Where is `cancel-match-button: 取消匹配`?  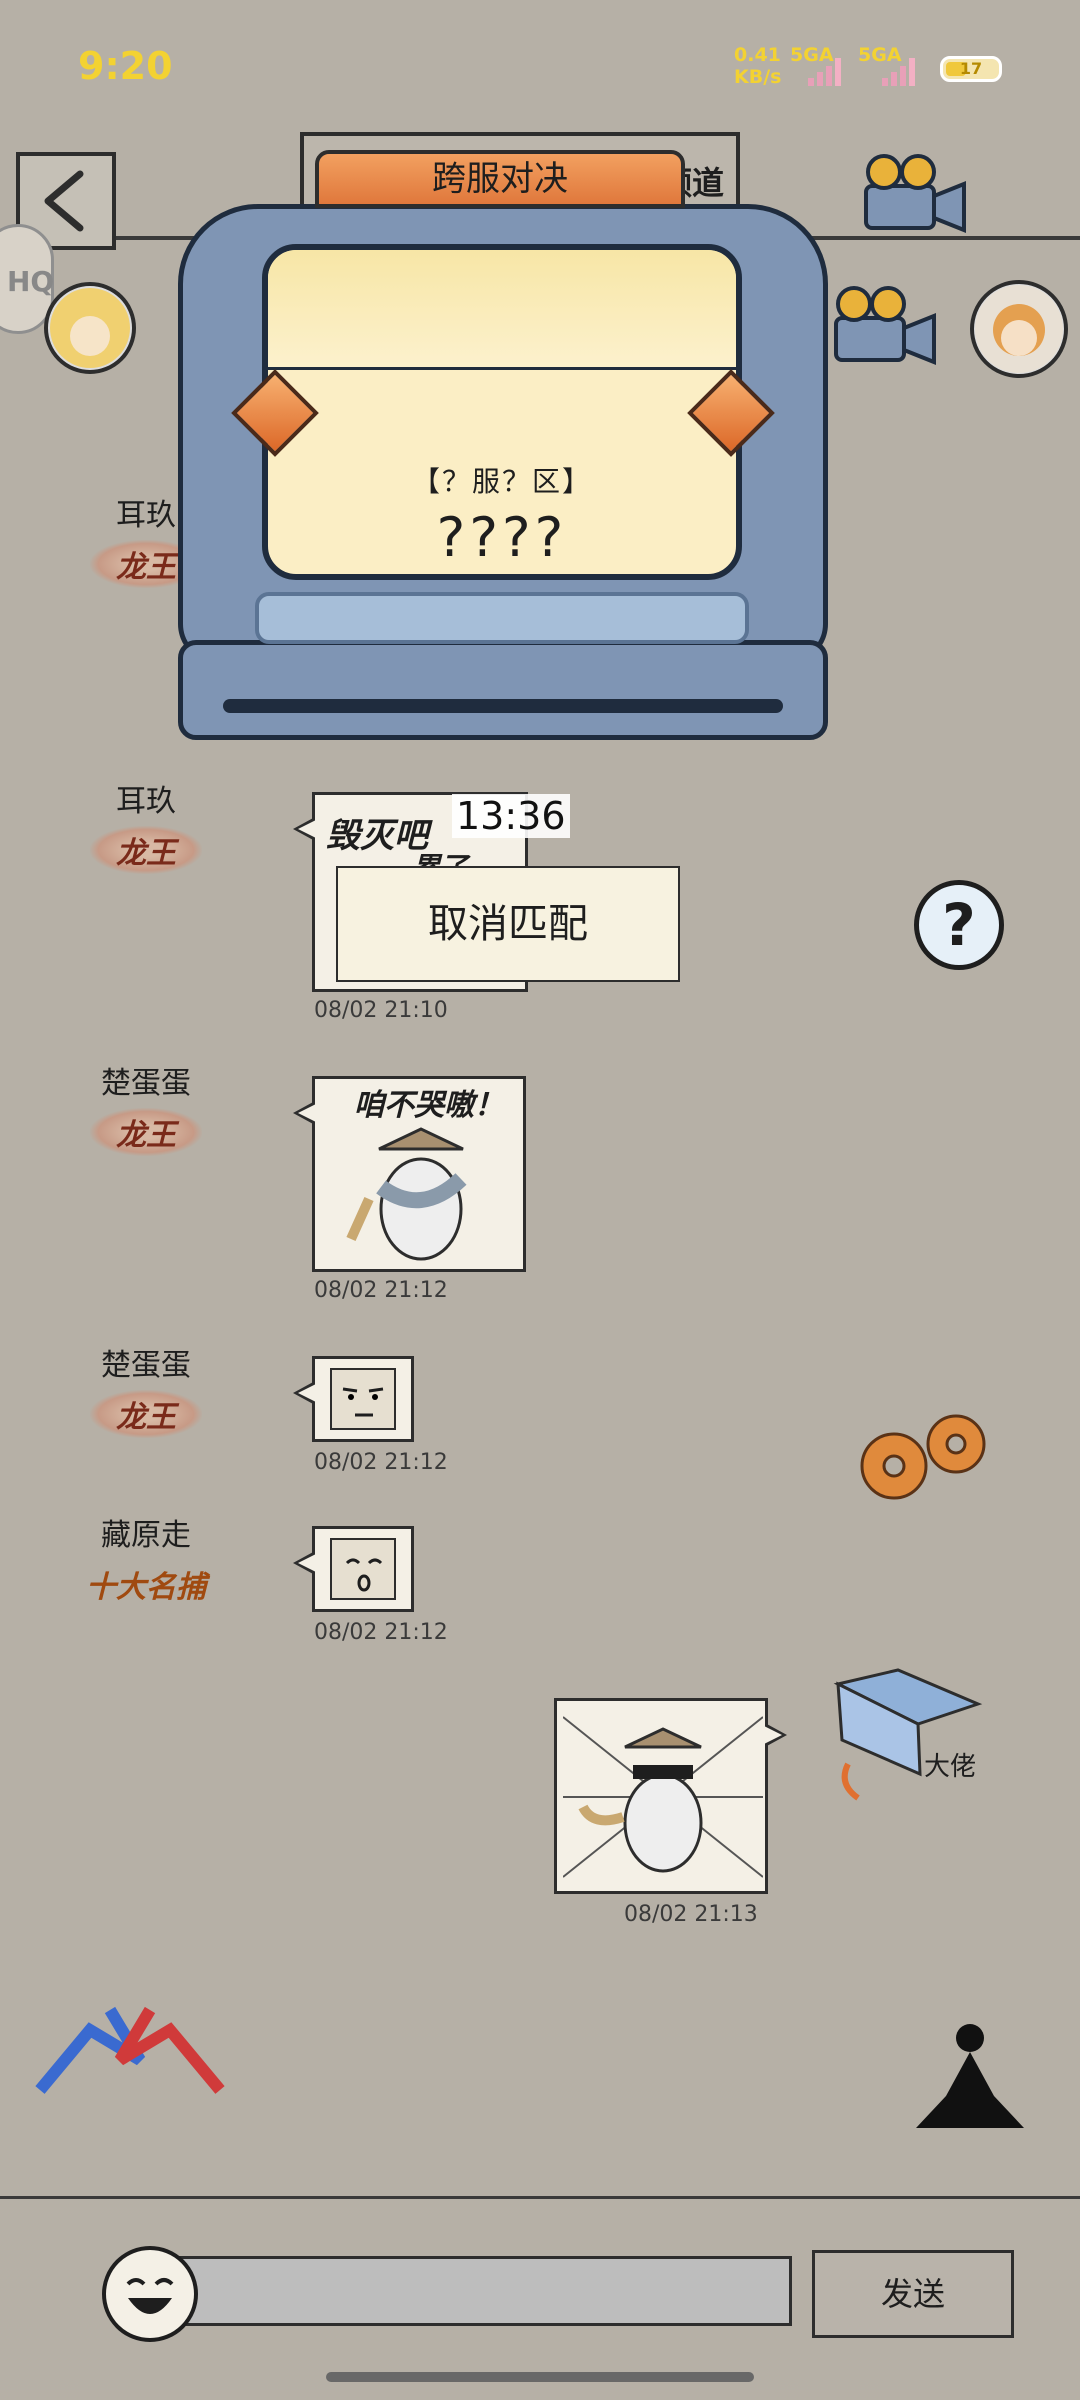 cancel-match-button: 取消匹配 is located at coordinates (508, 924).